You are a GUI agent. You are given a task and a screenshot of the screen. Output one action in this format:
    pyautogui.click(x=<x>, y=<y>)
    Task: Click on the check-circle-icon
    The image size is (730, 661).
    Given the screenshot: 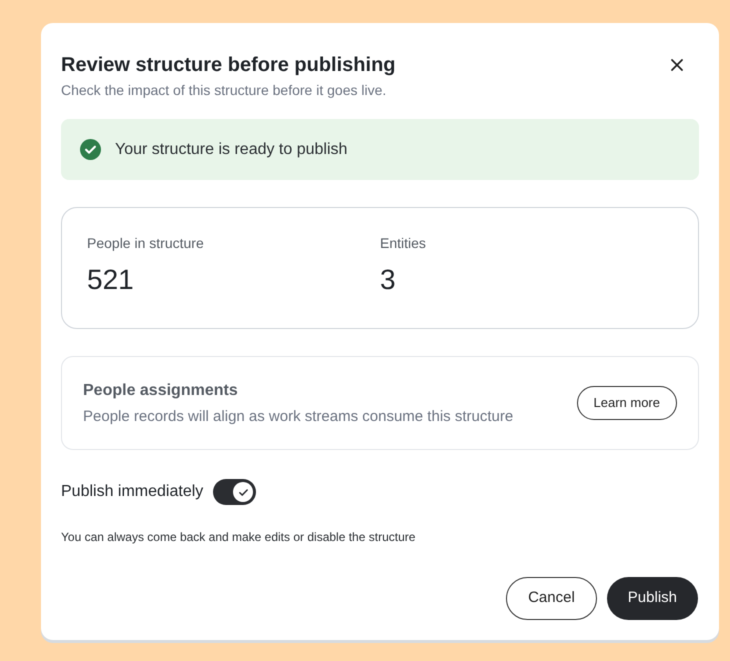 What is the action you would take?
    pyautogui.click(x=90, y=149)
    